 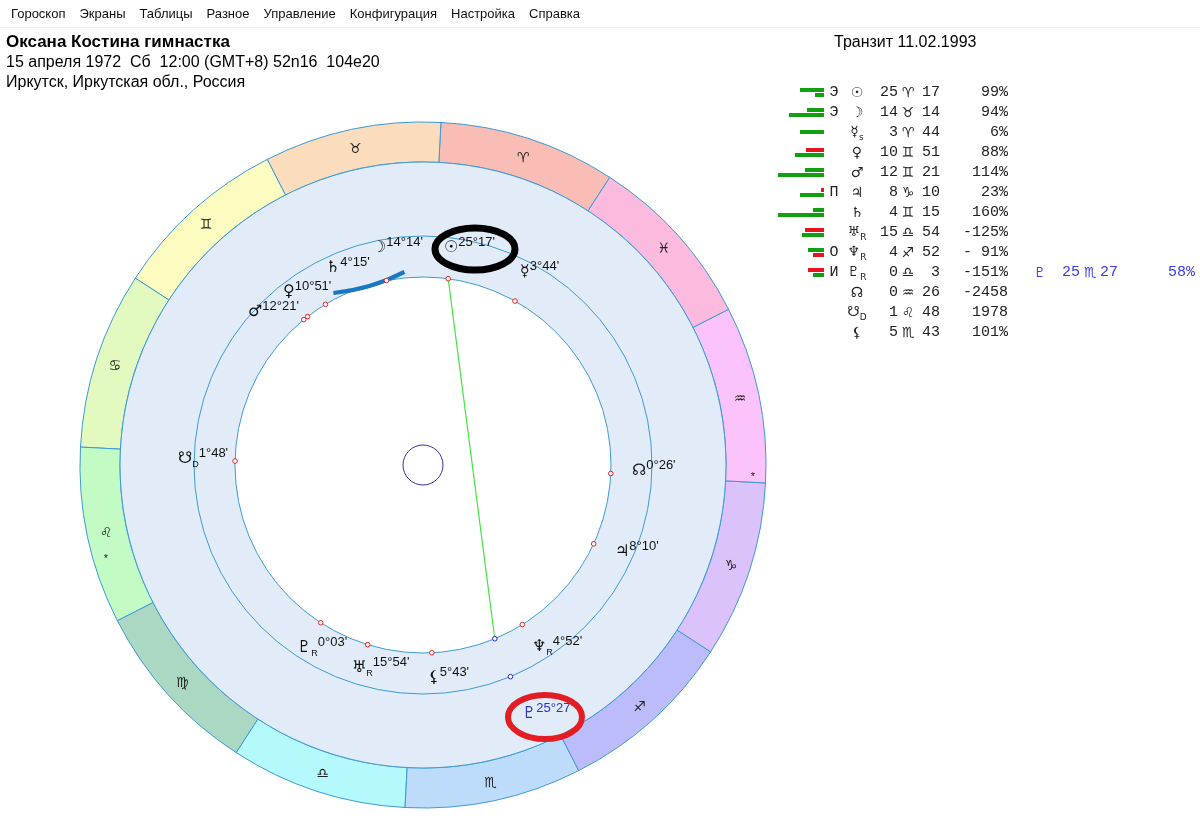 I want to click on birth-details: 15 апреля 1972 Сб 12:00 (GMT+8) 52n16 104e20, so click(x=193, y=62).